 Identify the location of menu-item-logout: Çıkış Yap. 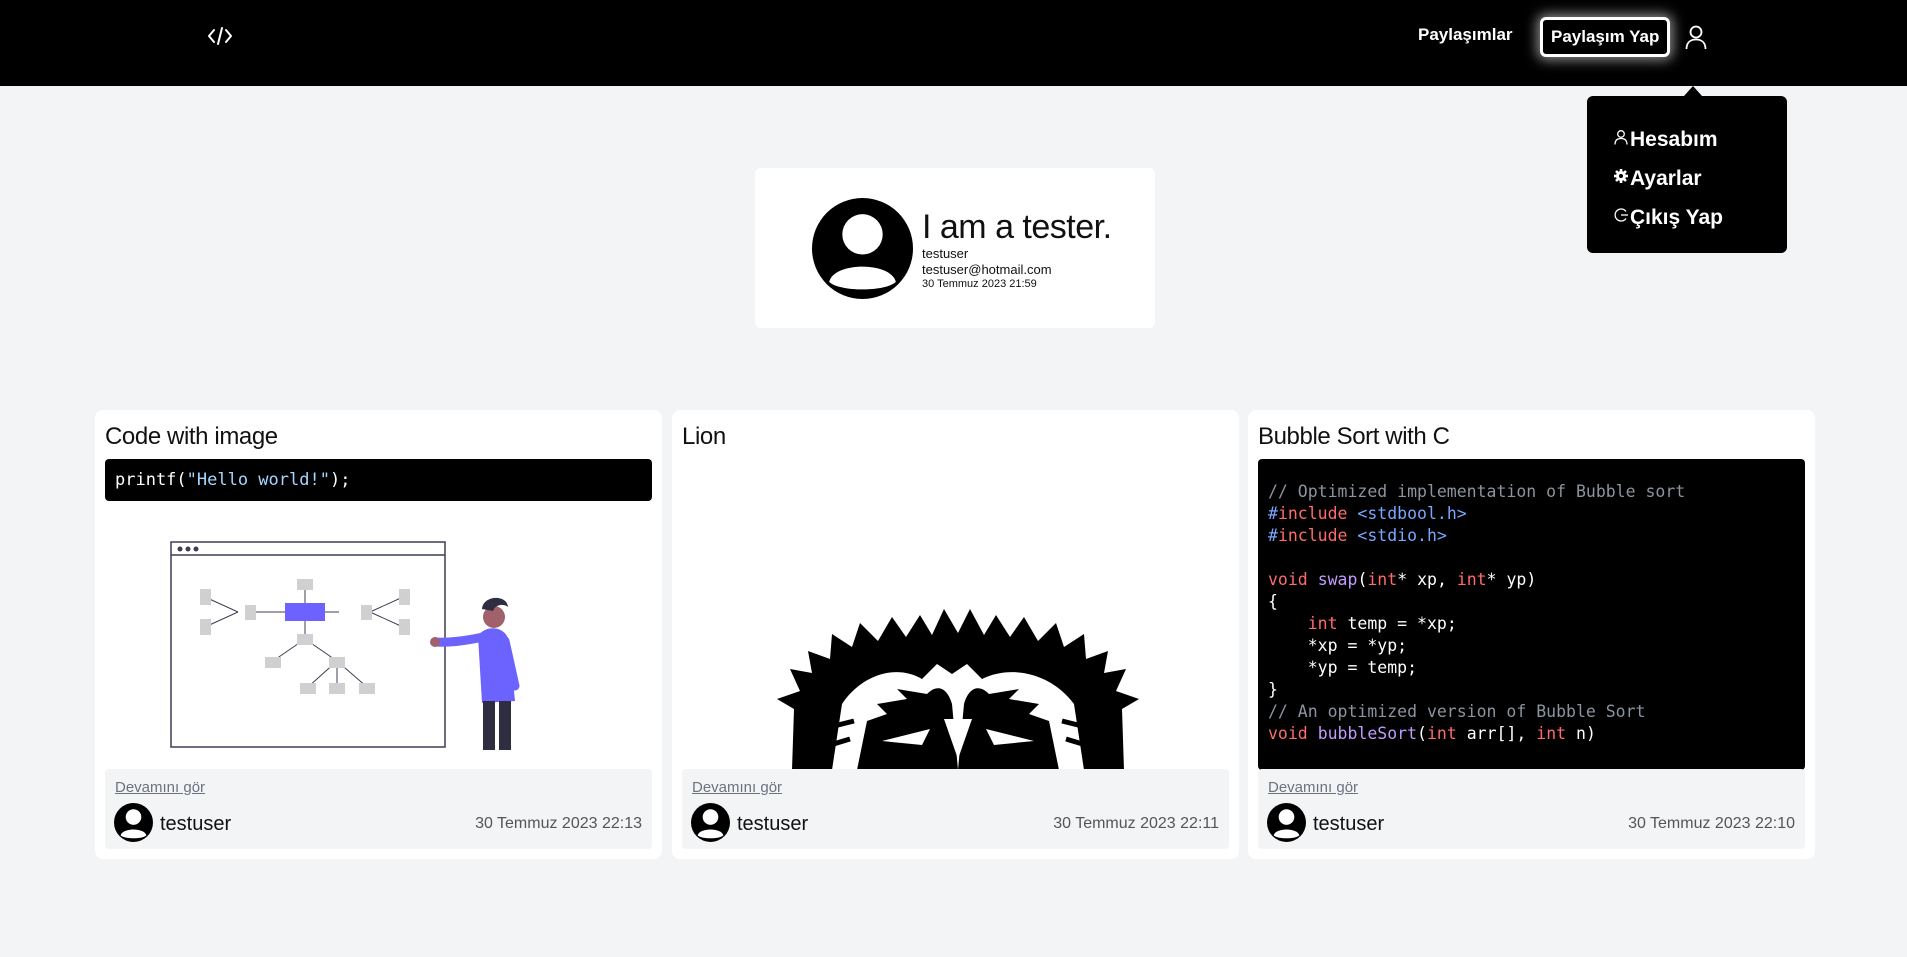
(1700, 217).